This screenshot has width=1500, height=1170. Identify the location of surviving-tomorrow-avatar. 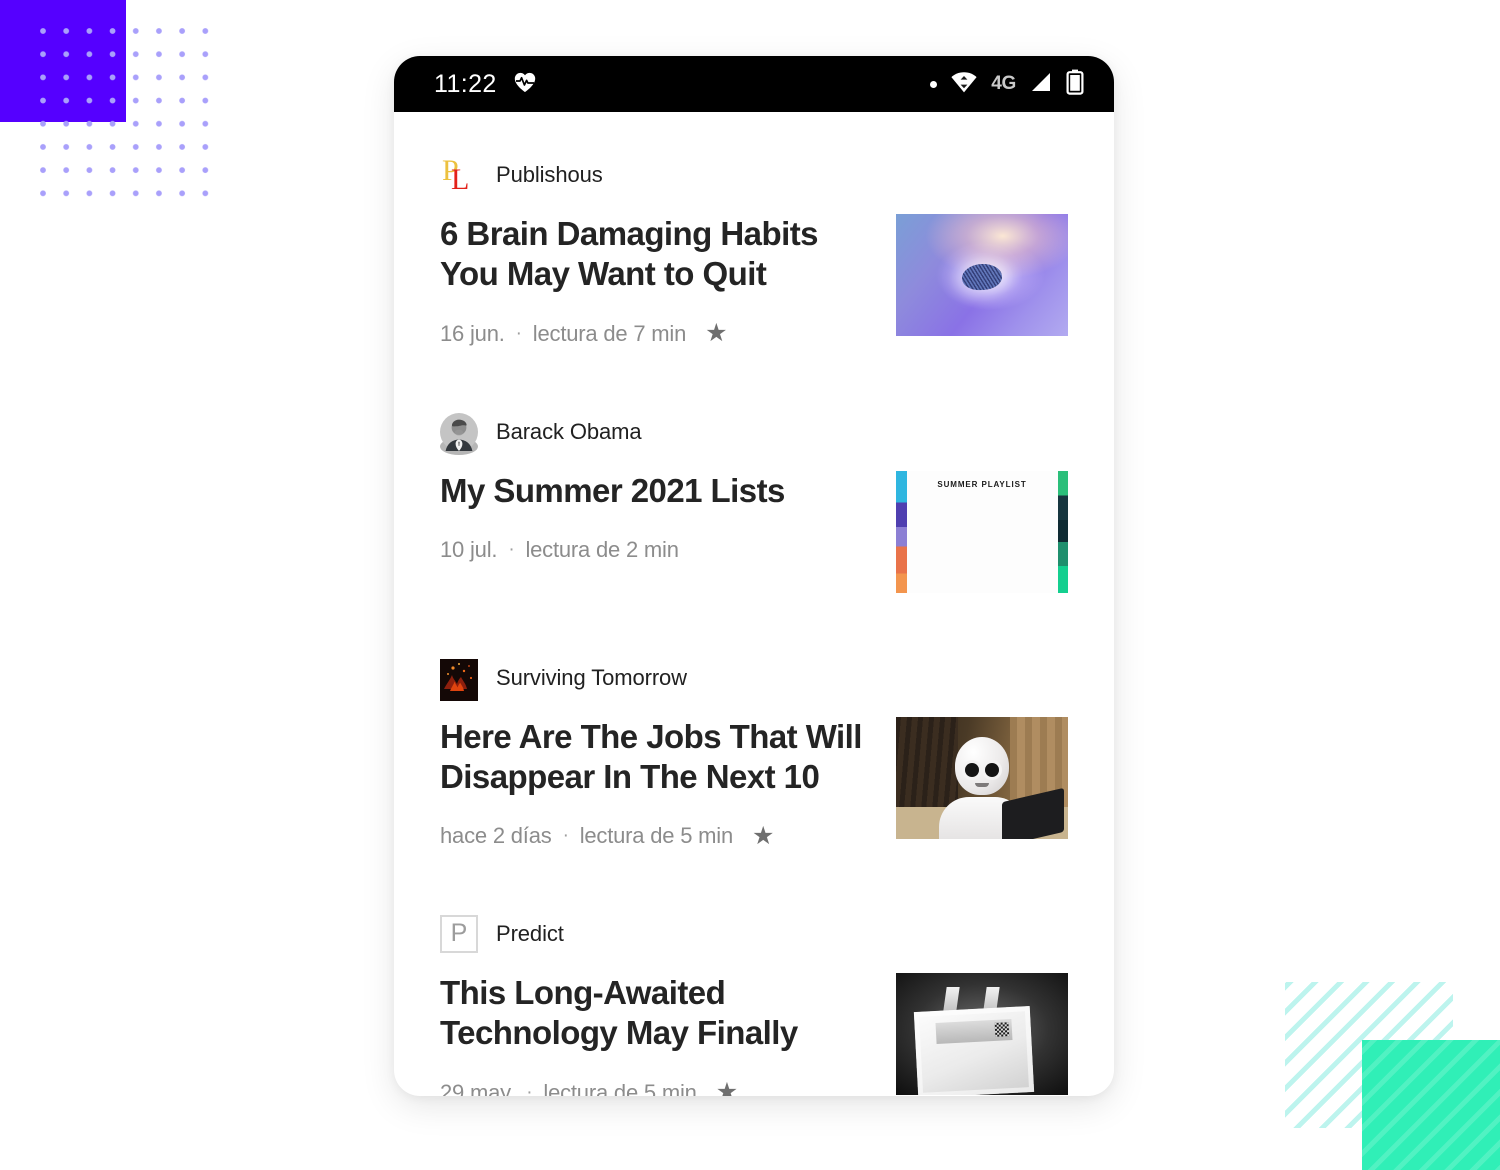
(459, 679).